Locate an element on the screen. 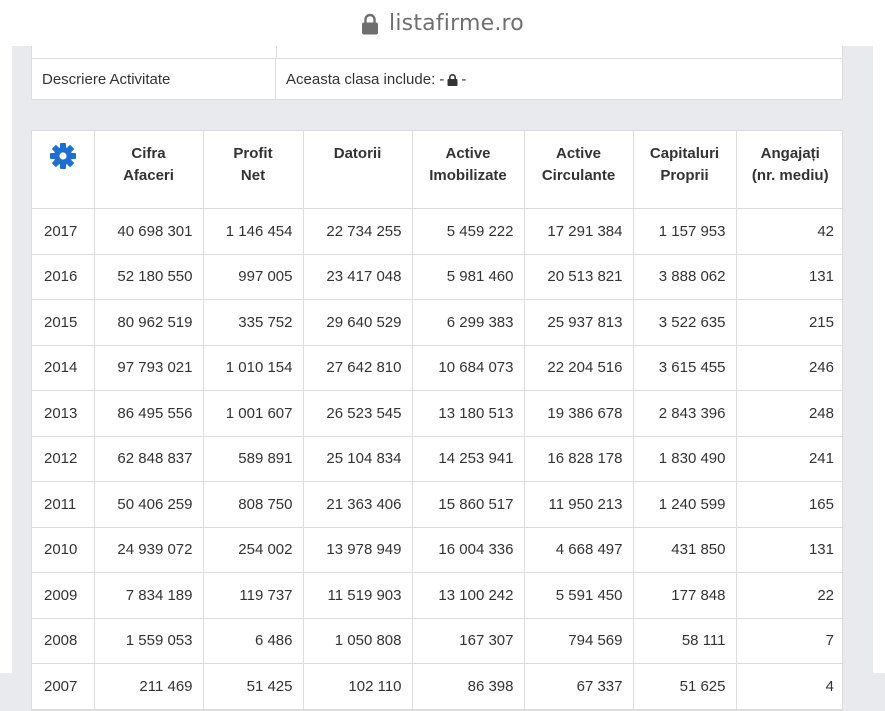 The height and width of the screenshot is (711, 885). cell-profit-net: 1 010 154 is located at coordinates (253, 367).